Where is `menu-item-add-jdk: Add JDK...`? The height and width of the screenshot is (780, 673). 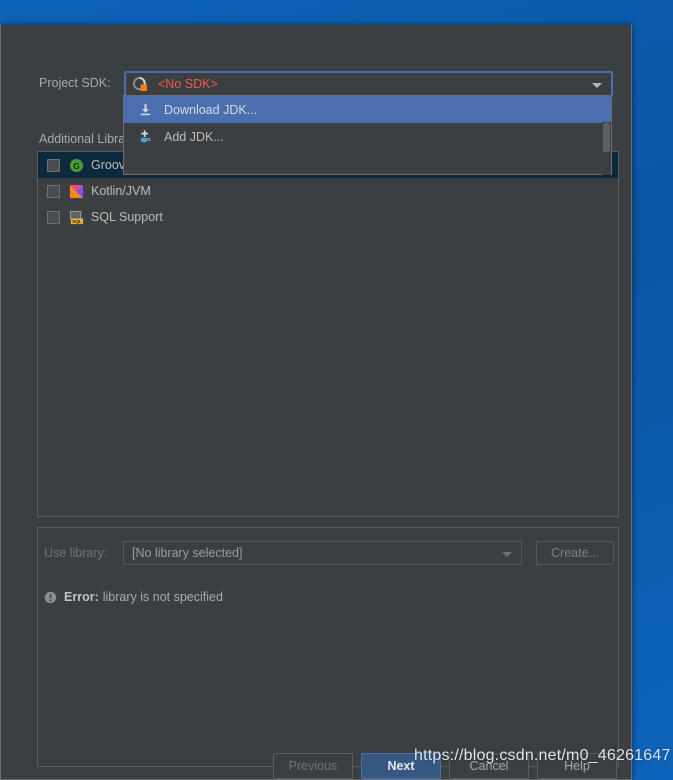 menu-item-add-jdk: Add JDK... is located at coordinates (367, 136).